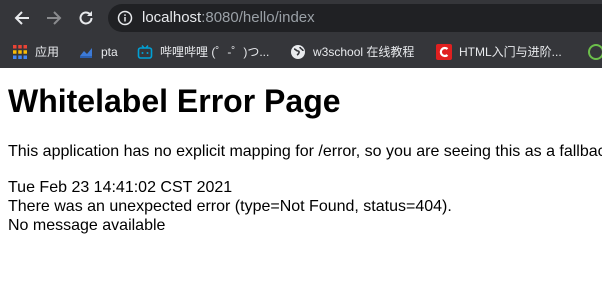  I want to click on bookmark-label: 应用, so click(47, 52).